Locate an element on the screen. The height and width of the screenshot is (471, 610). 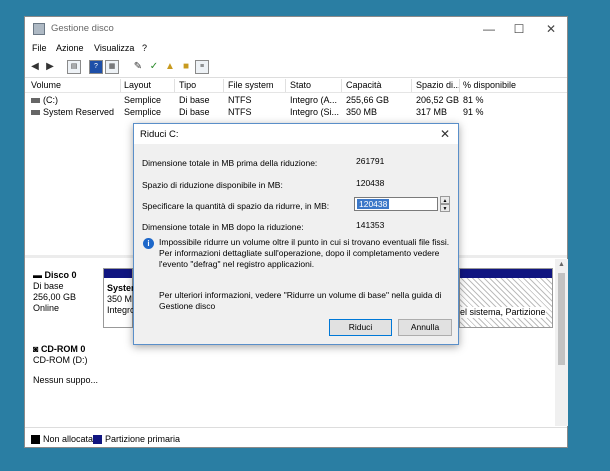
shrink-button: Riduci is located at coordinates (360, 327).